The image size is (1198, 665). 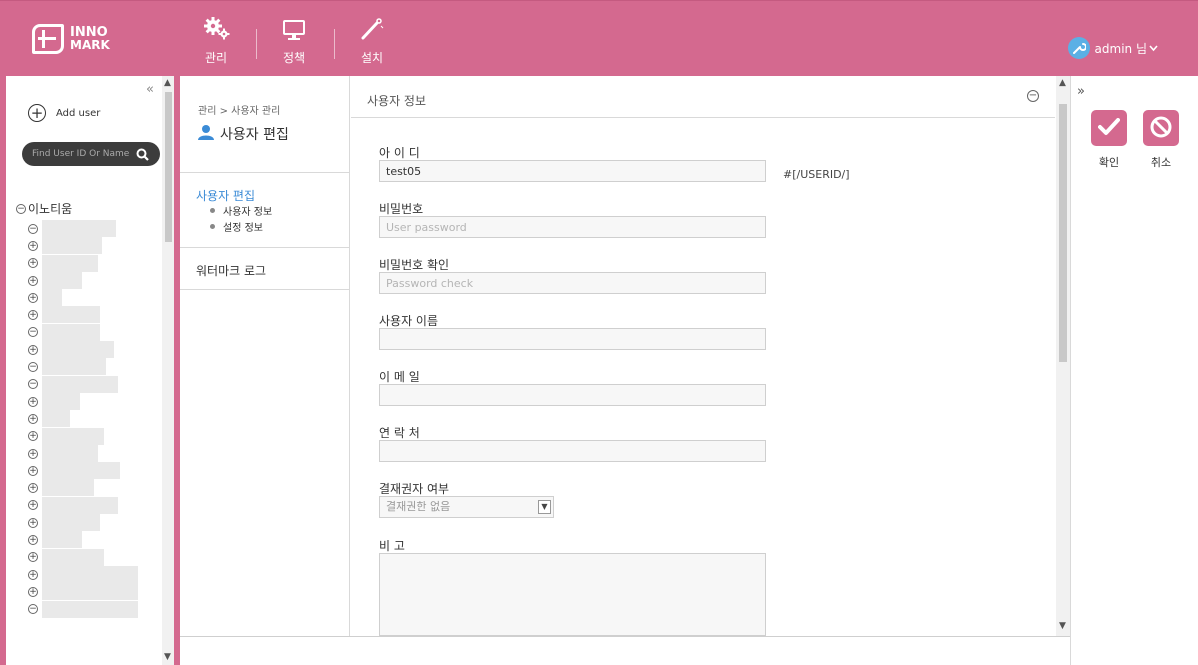 I want to click on password-label: 비밀번호, so click(x=401, y=209).